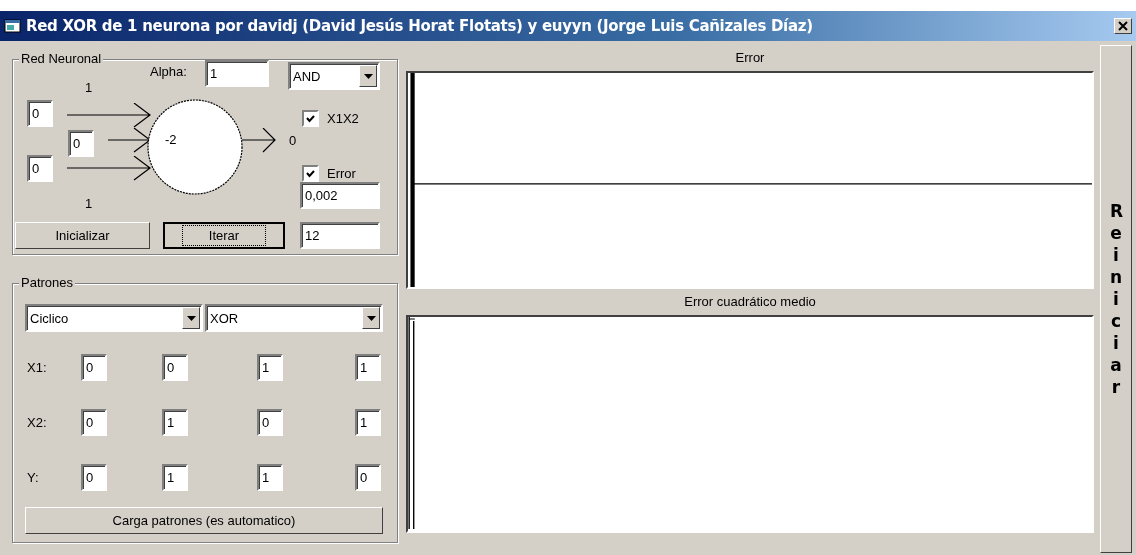 The width and height of the screenshot is (1136, 555). Describe the element at coordinates (334, 76) in the screenshot. I see `function-dropdown: AND` at that location.